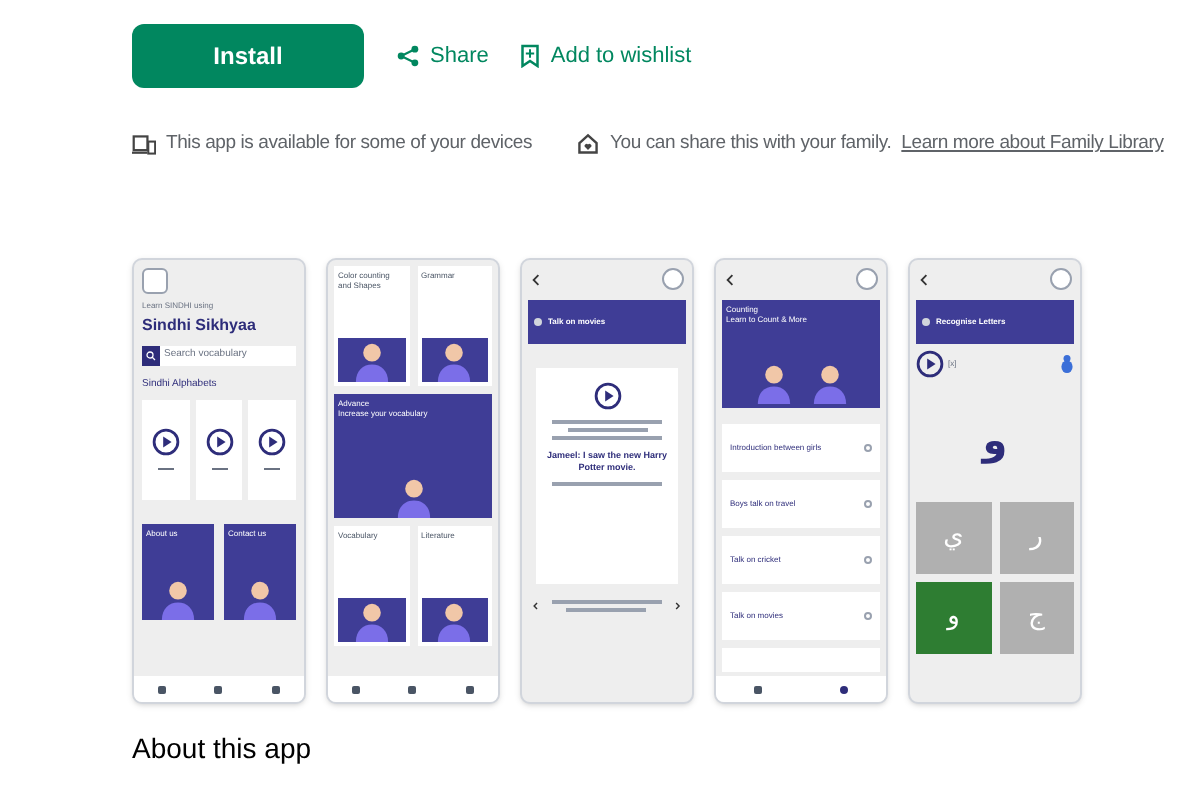  I want to click on letter-option: و, so click(953, 618).